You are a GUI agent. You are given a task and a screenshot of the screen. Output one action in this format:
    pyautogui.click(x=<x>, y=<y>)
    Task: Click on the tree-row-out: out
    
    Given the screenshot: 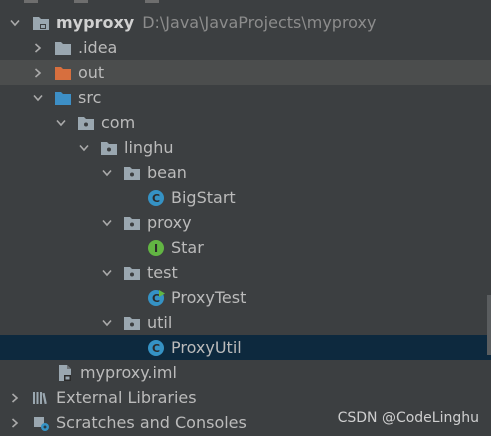 What is the action you would take?
    pyautogui.click(x=245, y=72)
    